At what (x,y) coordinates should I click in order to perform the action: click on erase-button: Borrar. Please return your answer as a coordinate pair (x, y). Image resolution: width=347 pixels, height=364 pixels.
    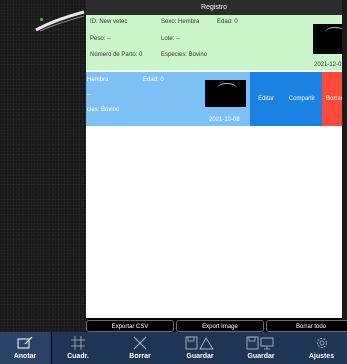
    Looking at the image, I should click on (140, 348).